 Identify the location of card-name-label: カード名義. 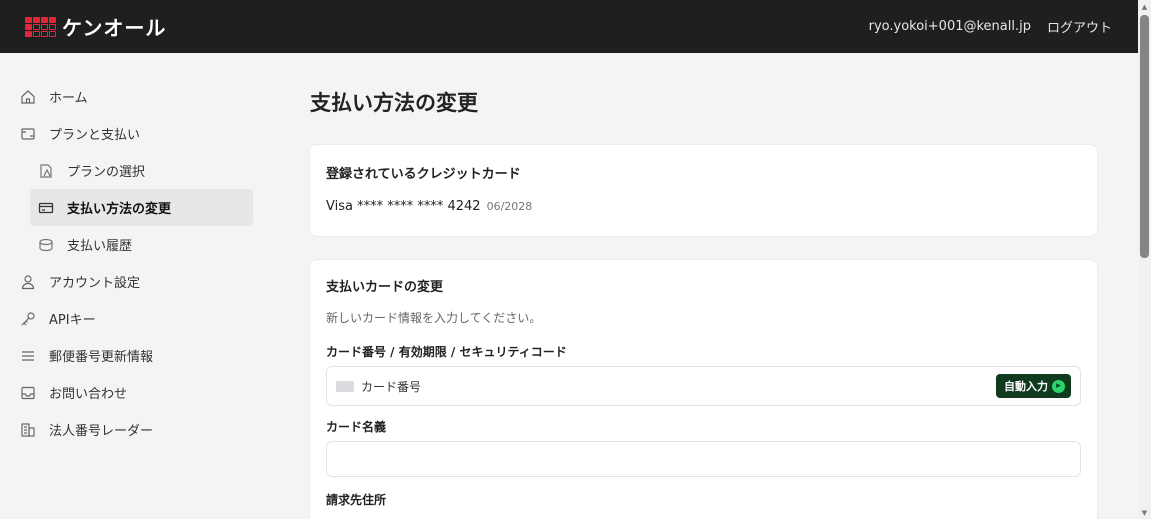
(356, 427).